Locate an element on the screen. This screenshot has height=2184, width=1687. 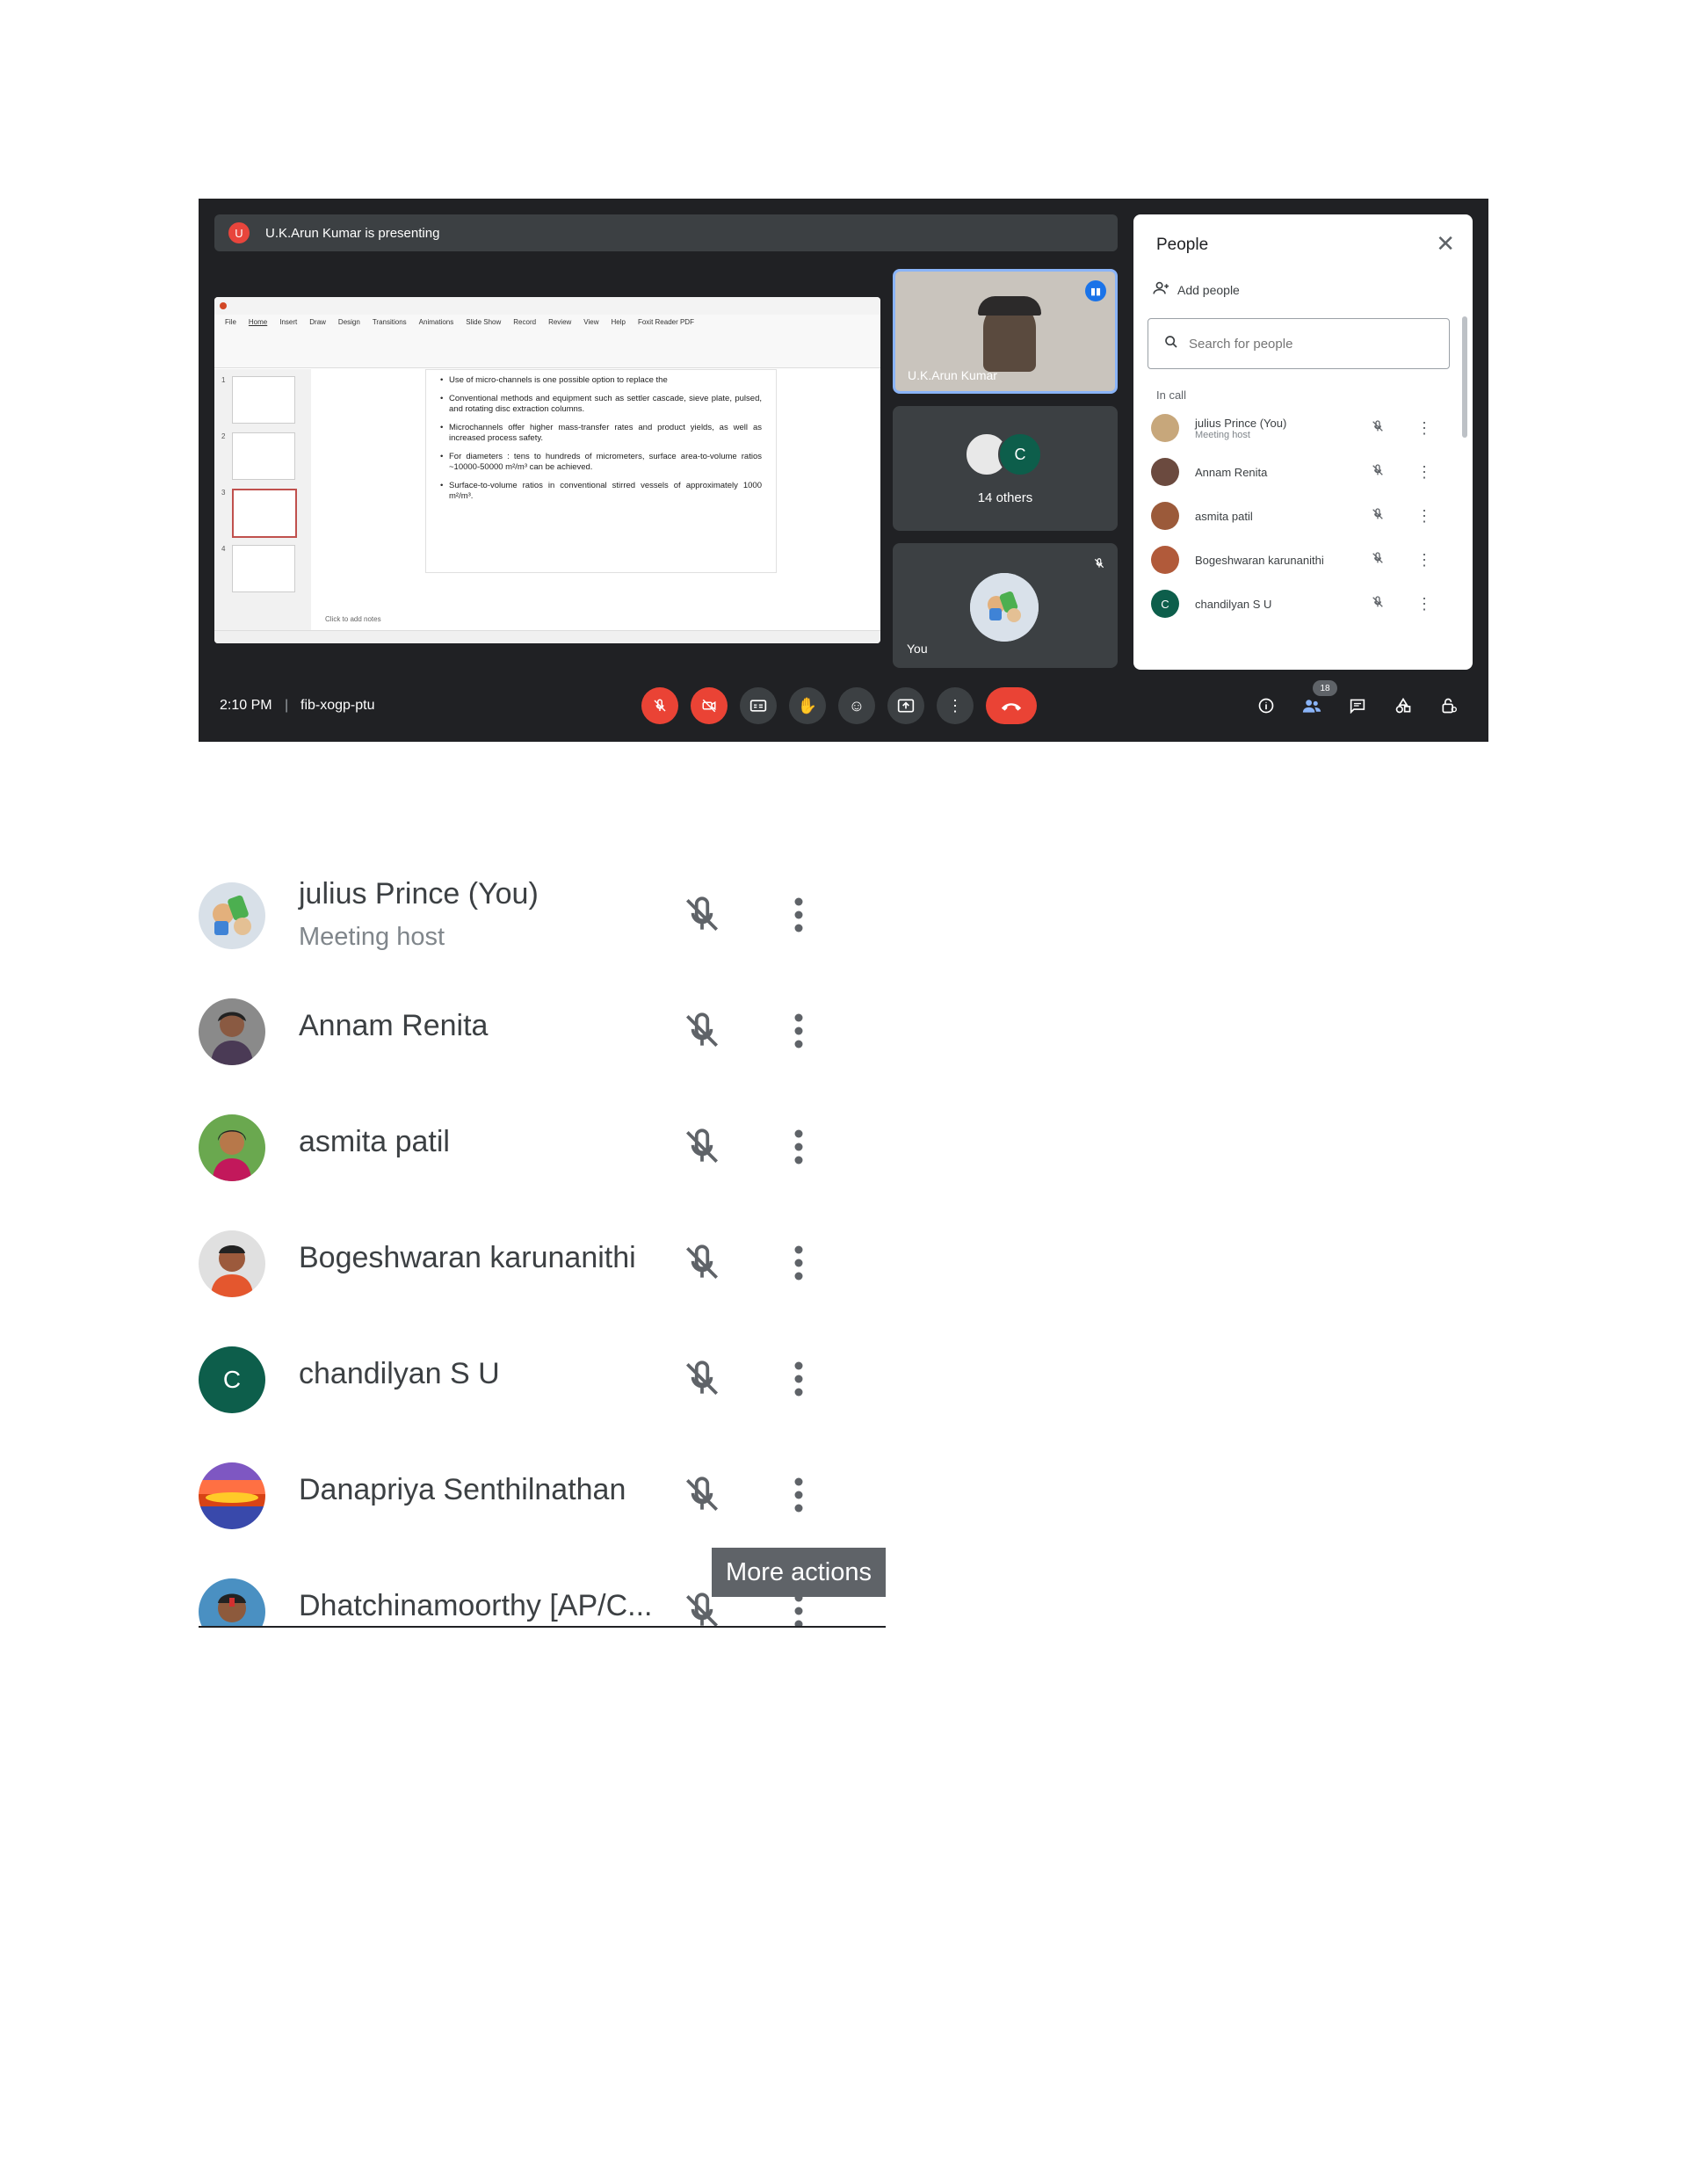
slide-thumbnail-selected is located at coordinates (264, 513).